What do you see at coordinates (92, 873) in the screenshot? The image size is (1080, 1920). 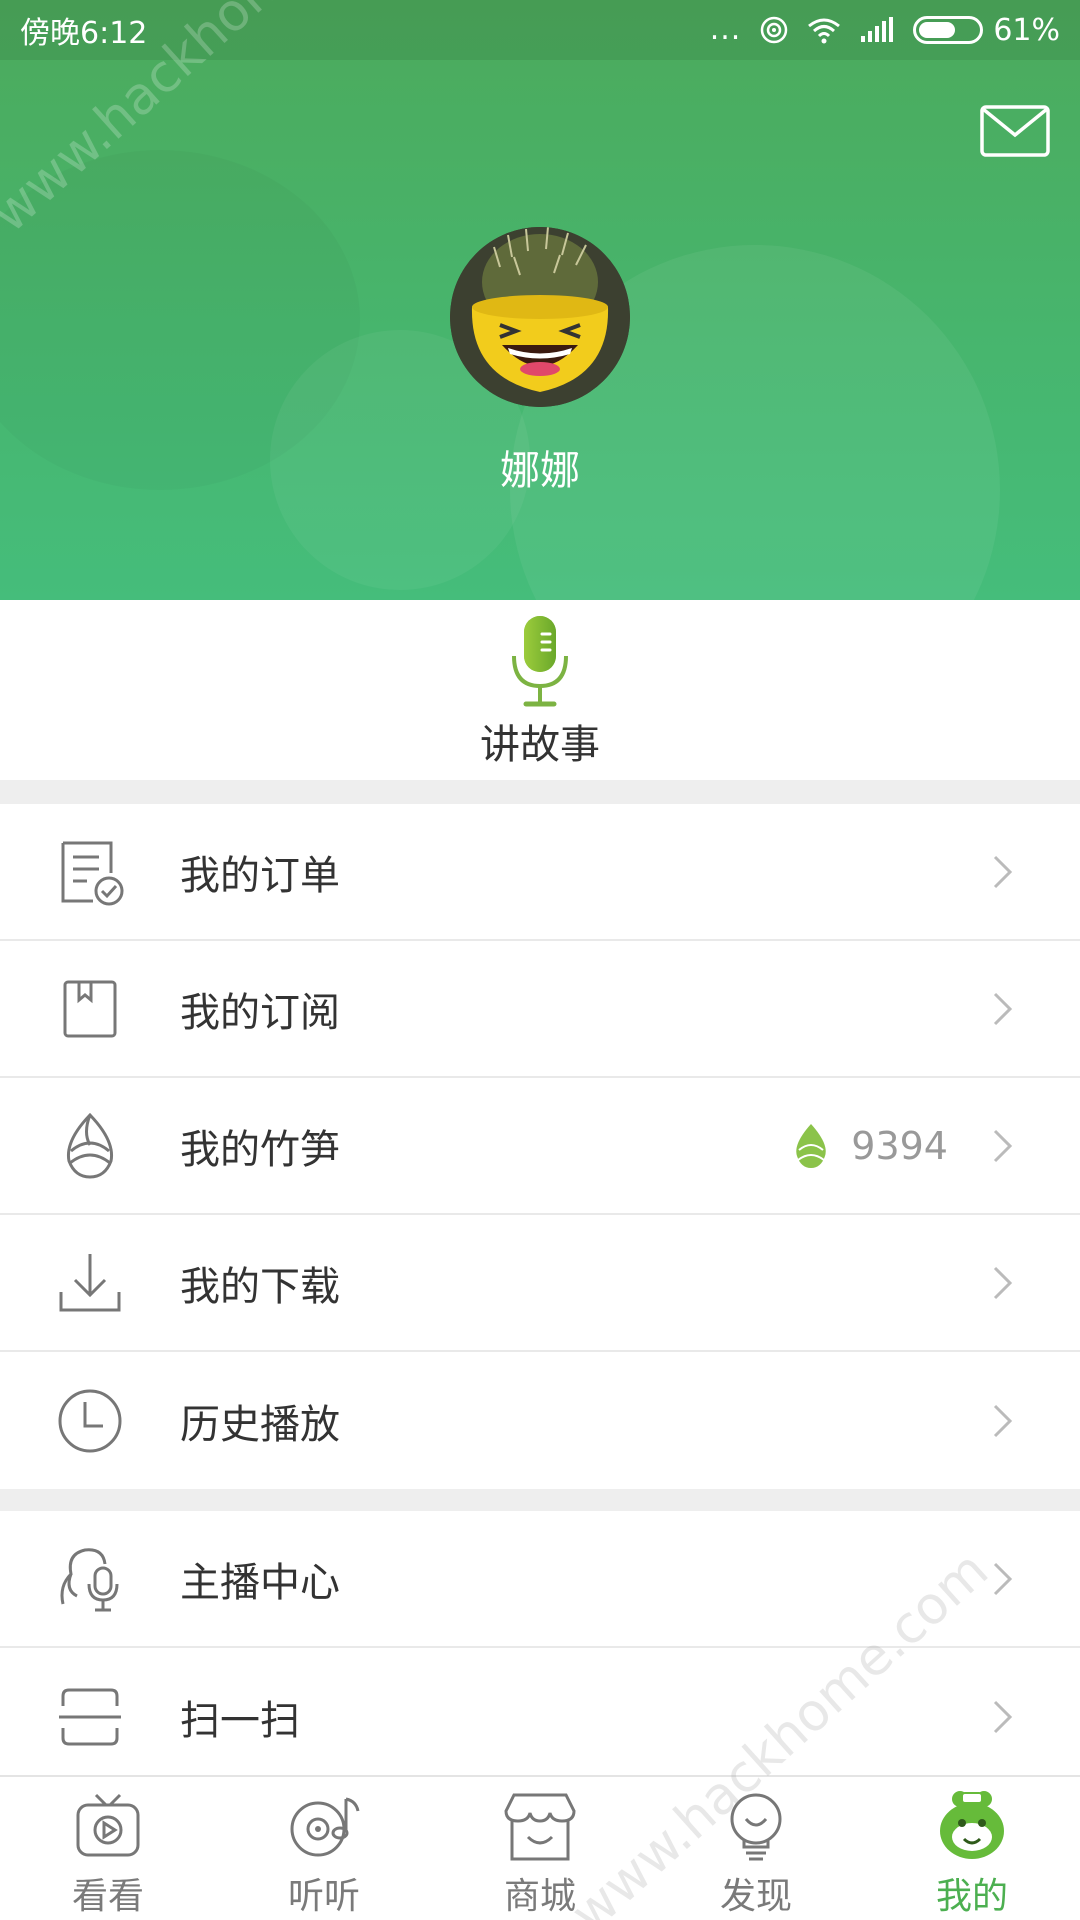 I see `order-list-icon` at bounding box center [92, 873].